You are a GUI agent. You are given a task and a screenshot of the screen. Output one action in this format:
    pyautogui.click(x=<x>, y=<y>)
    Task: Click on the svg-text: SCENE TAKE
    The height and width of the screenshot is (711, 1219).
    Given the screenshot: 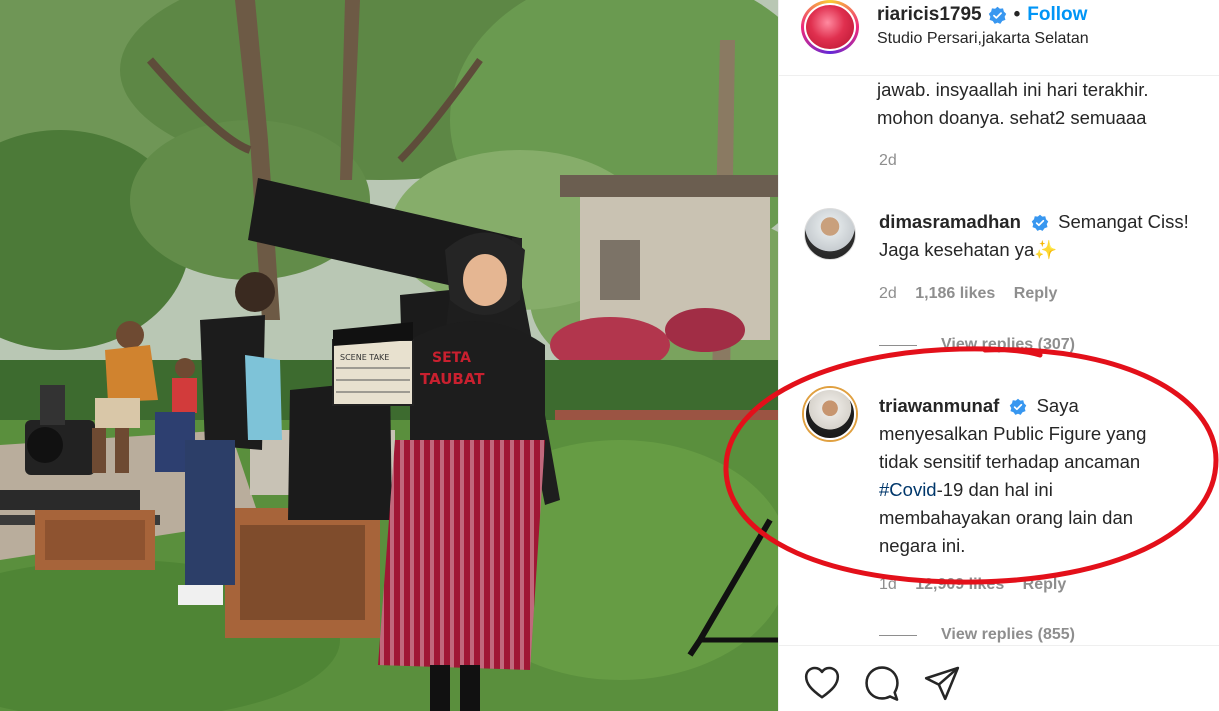 What is the action you would take?
    pyautogui.click(x=364, y=357)
    